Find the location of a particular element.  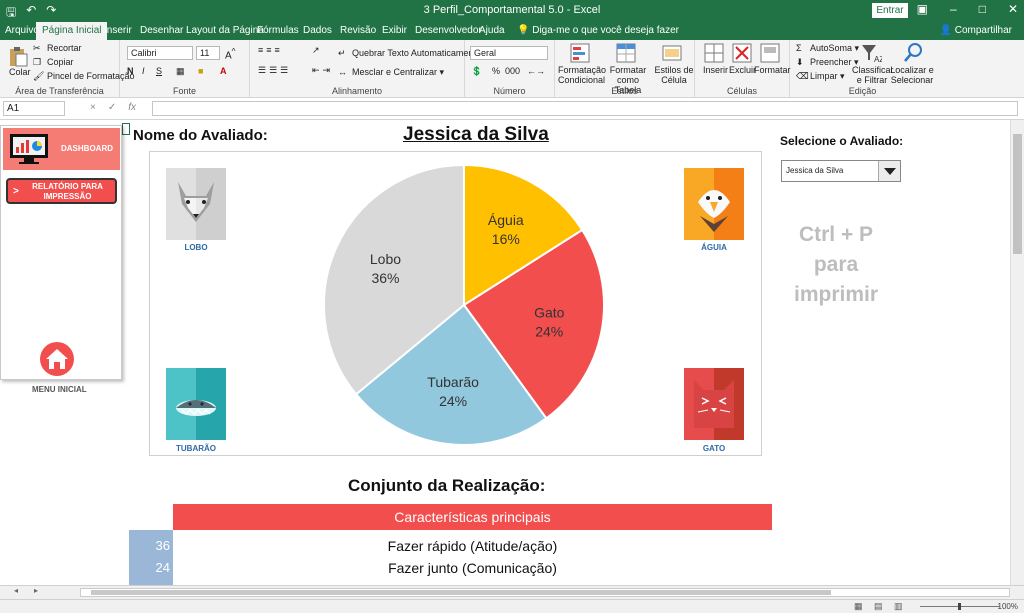

insert-cells-icon is located at coordinates (714, 53).